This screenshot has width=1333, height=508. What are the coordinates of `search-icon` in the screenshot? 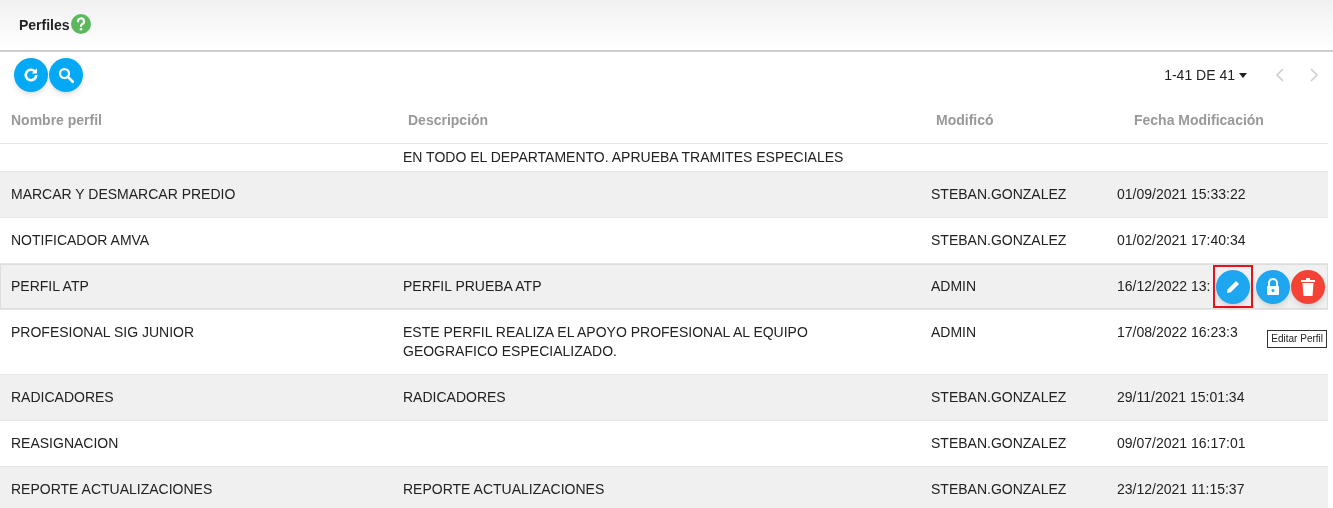 It's located at (66, 75).